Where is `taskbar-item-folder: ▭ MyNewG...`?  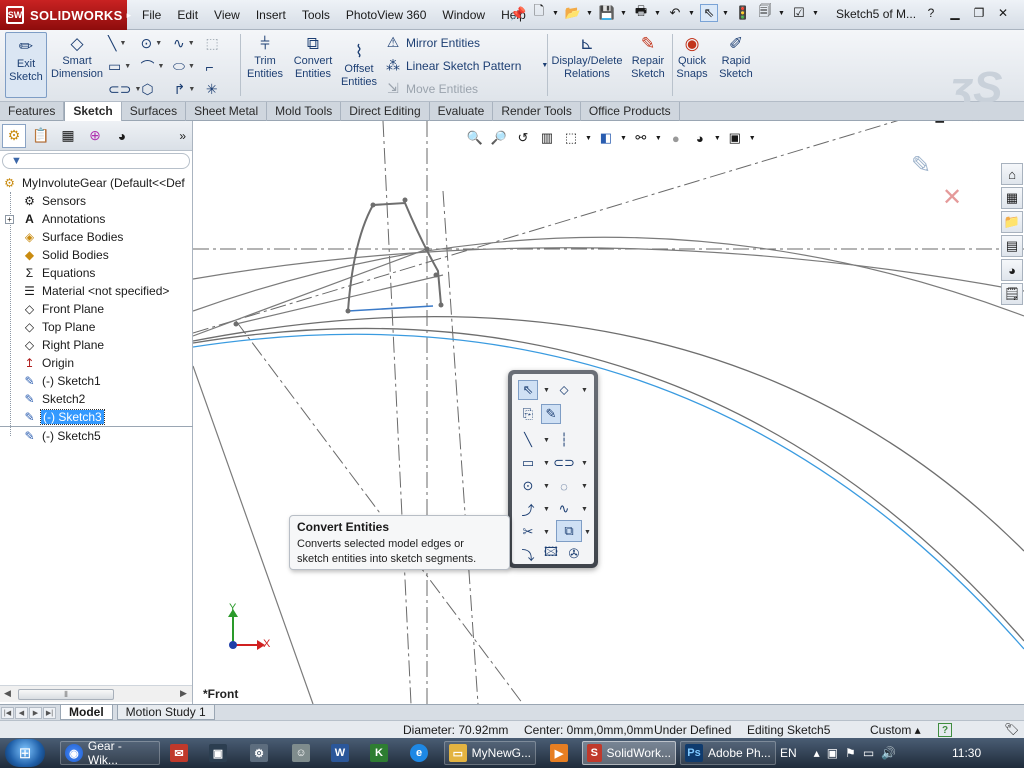
taskbar-item-folder: ▭ MyNewG... is located at coordinates (490, 753).